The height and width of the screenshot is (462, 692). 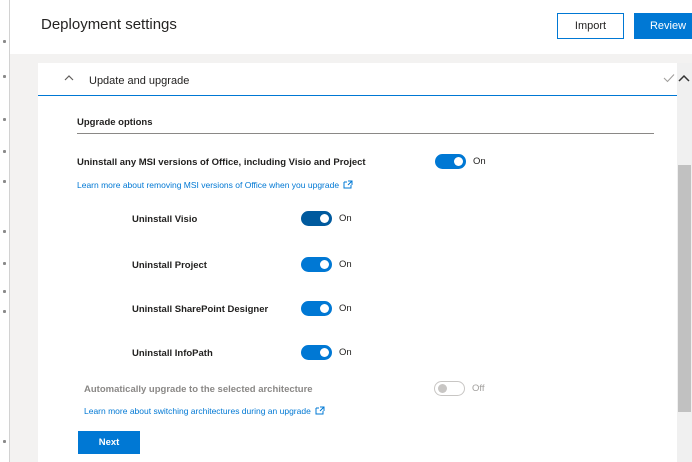 What do you see at coordinates (684, 78) in the screenshot?
I see `scroll-up-arrow-icon` at bounding box center [684, 78].